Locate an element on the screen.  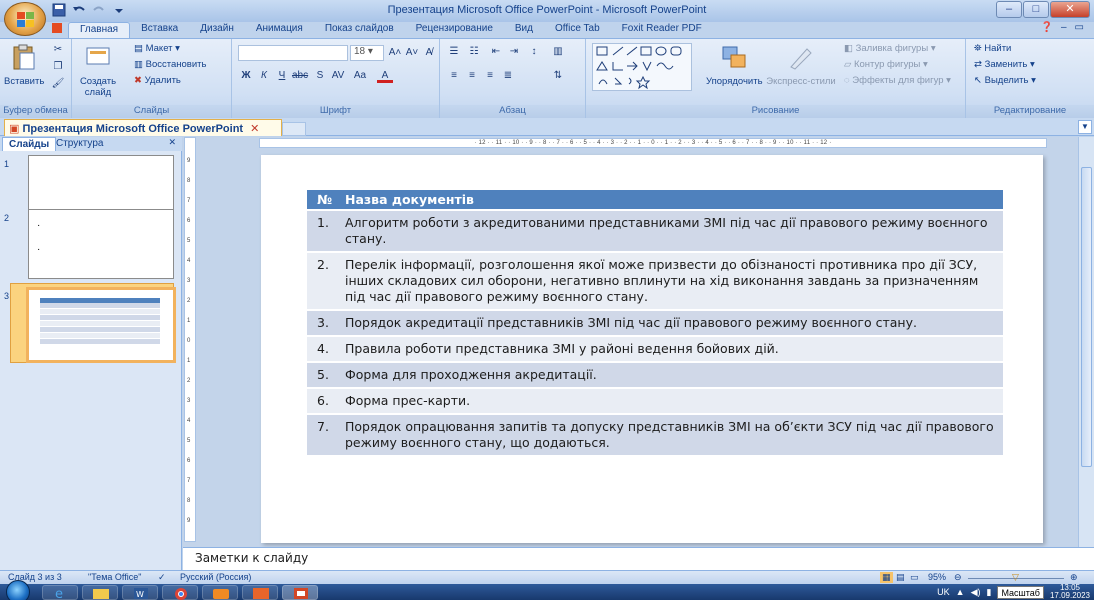
layout-button: ▤ Макет ▾ is located at coordinates (157, 48).